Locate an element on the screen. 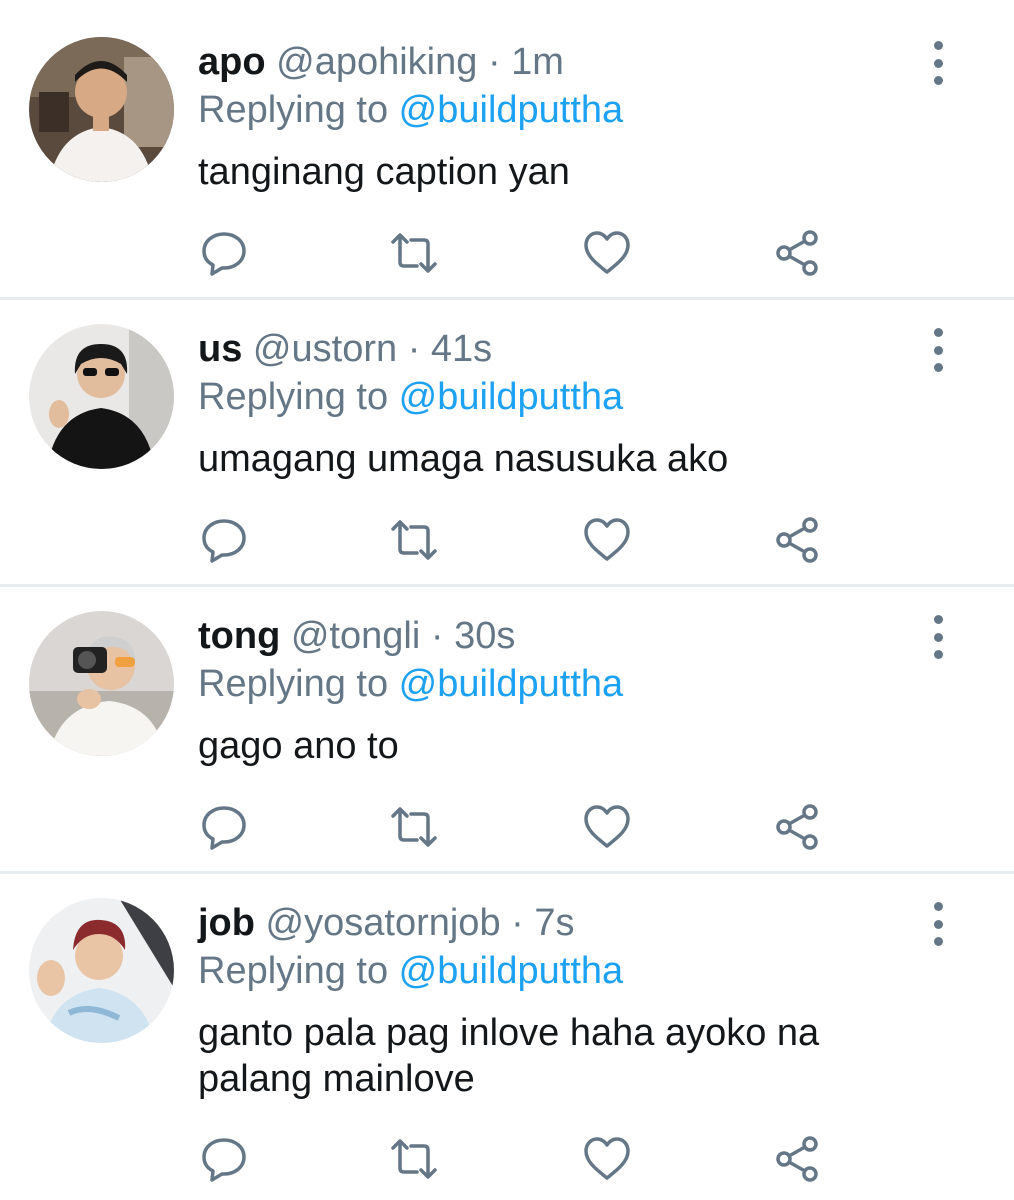  timestamp: 7s is located at coordinates (554, 923).